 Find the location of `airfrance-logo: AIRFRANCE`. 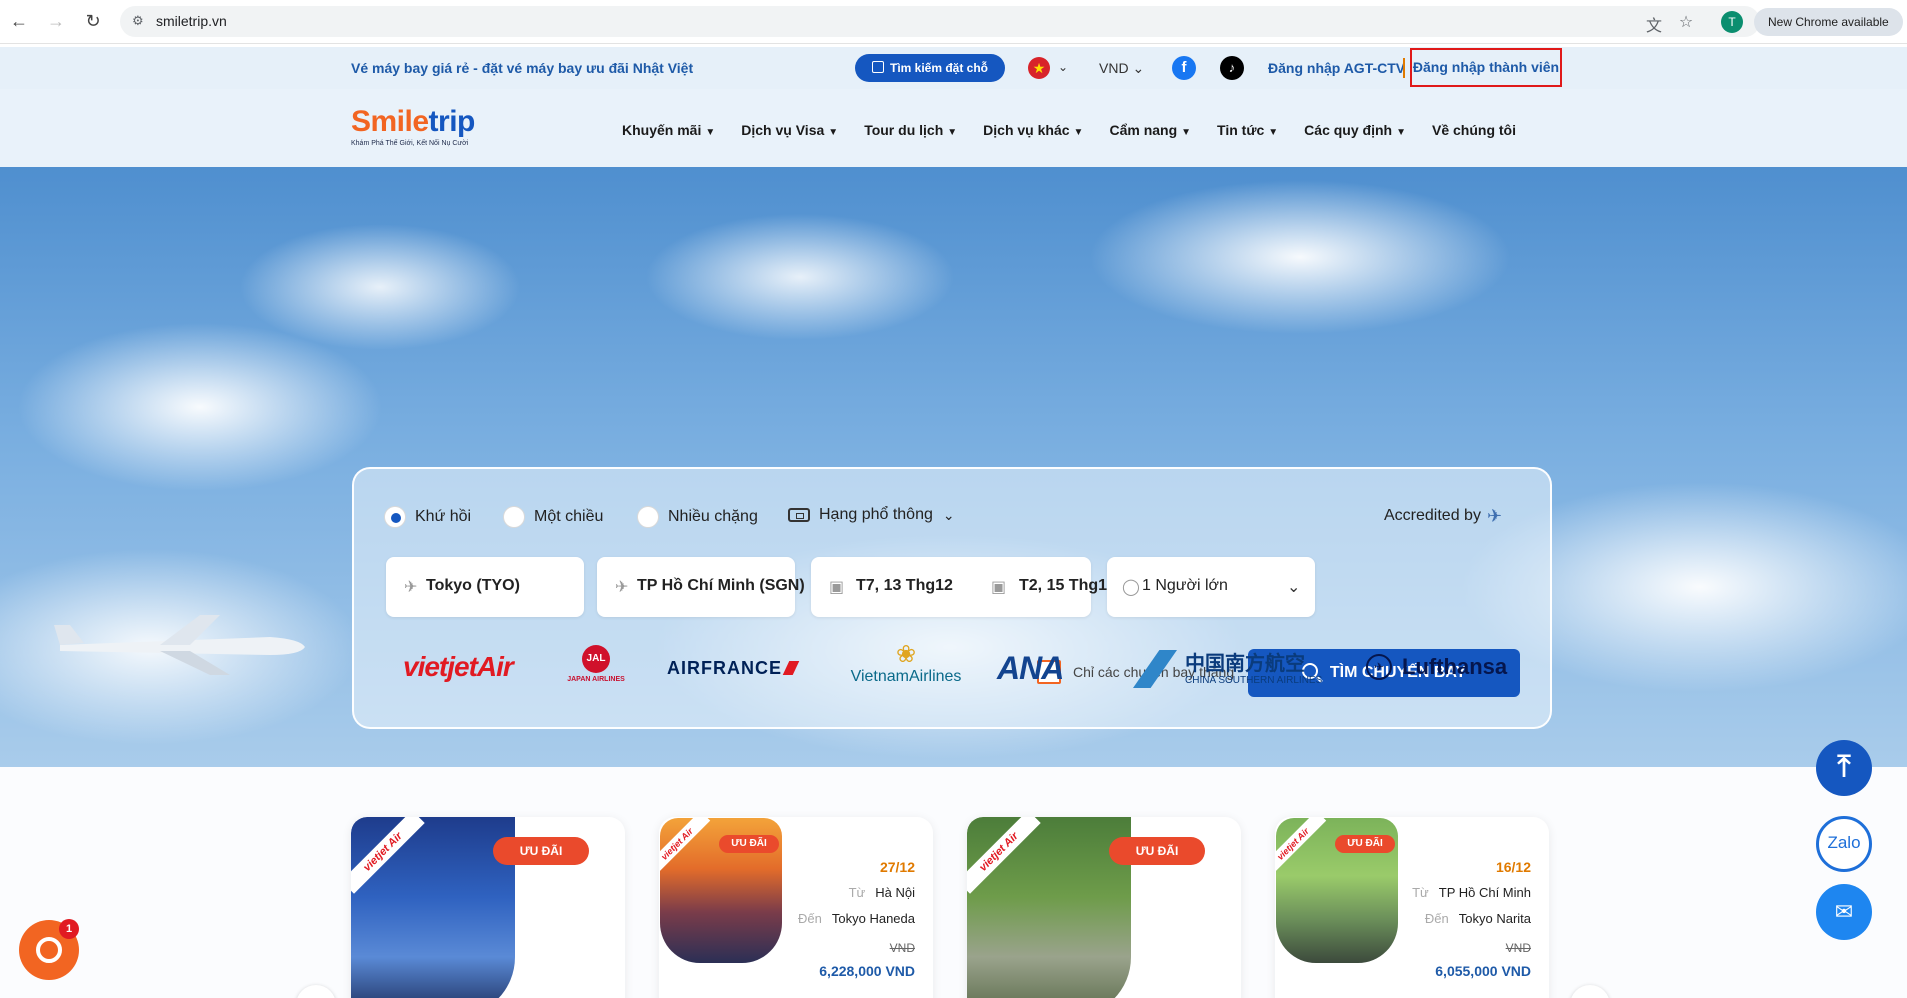

airfrance-logo: AIRFRANCE is located at coordinates (733, 668).